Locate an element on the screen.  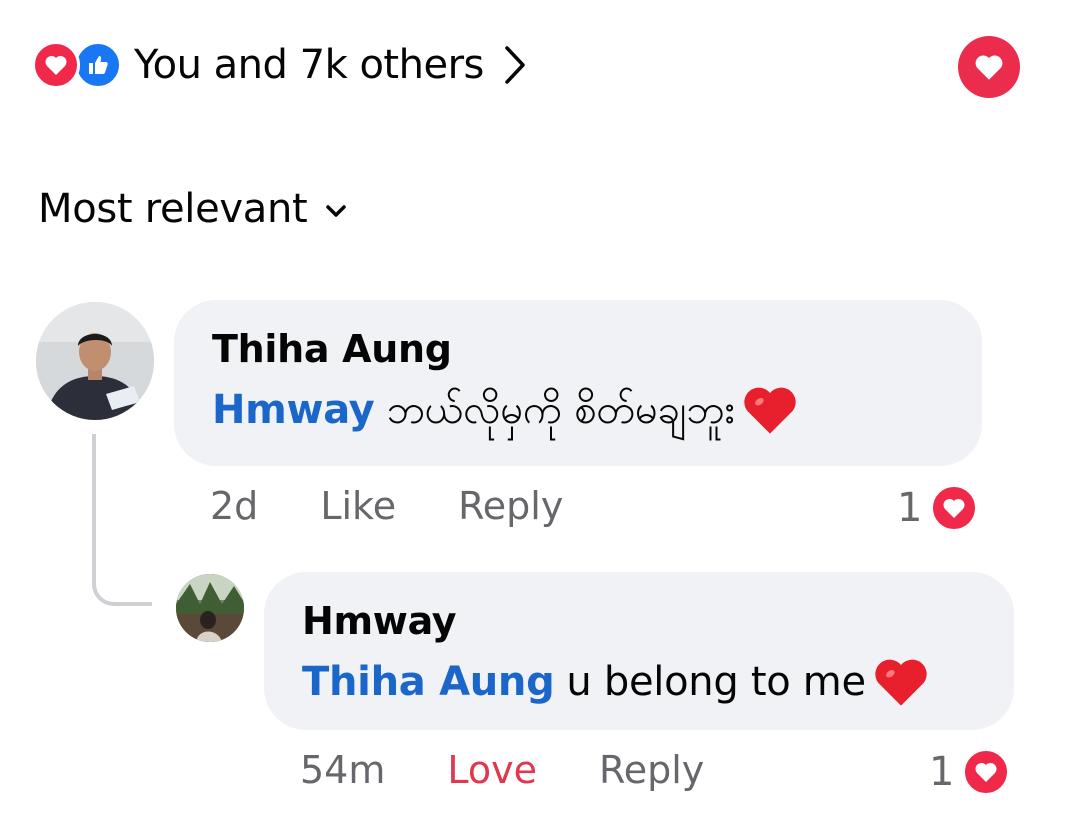
love-button: Love is located at coordinates (492, 770).